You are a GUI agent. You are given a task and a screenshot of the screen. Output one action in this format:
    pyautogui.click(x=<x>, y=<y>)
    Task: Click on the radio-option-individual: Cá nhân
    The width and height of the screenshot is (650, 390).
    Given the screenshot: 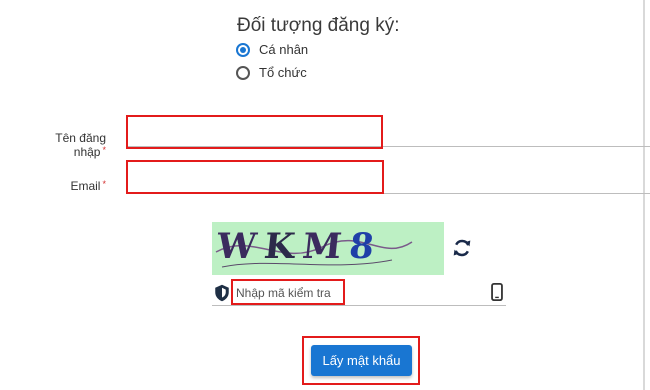 What is the action you would take?
    pyautogui.click(x=272, y=49)
    